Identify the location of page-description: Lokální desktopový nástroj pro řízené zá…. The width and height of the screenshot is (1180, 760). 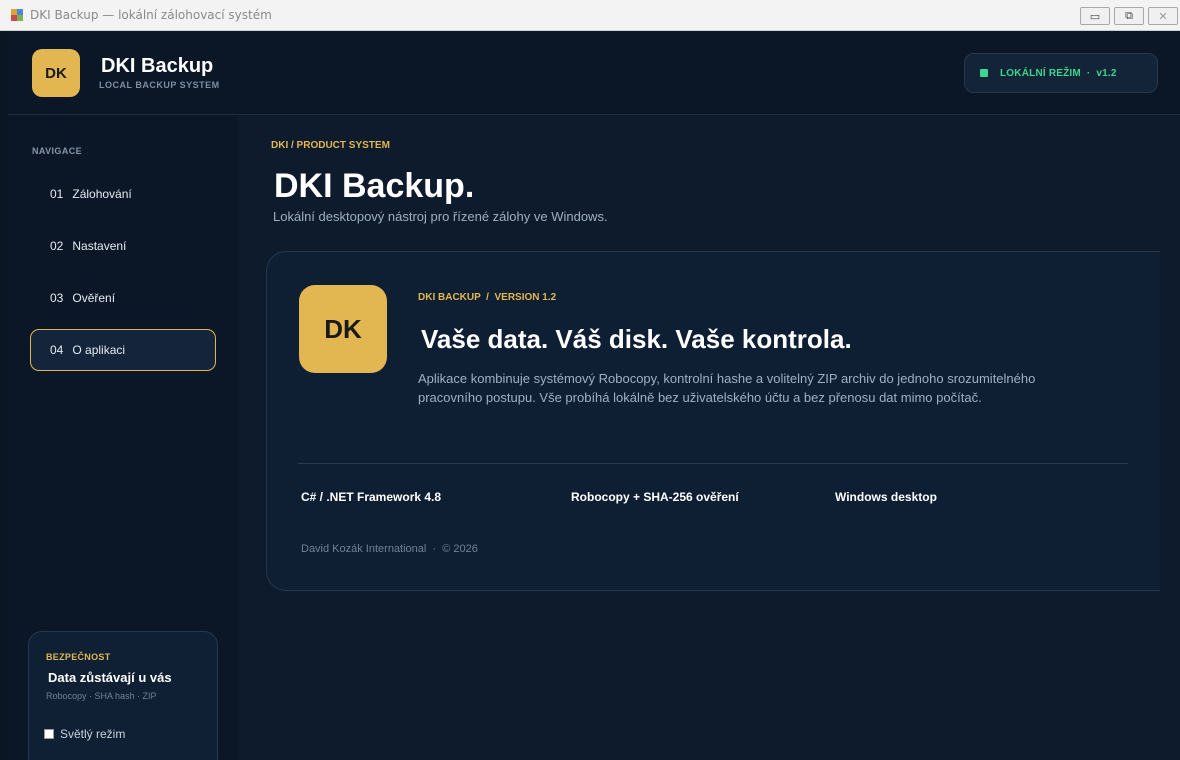
(440, 216).